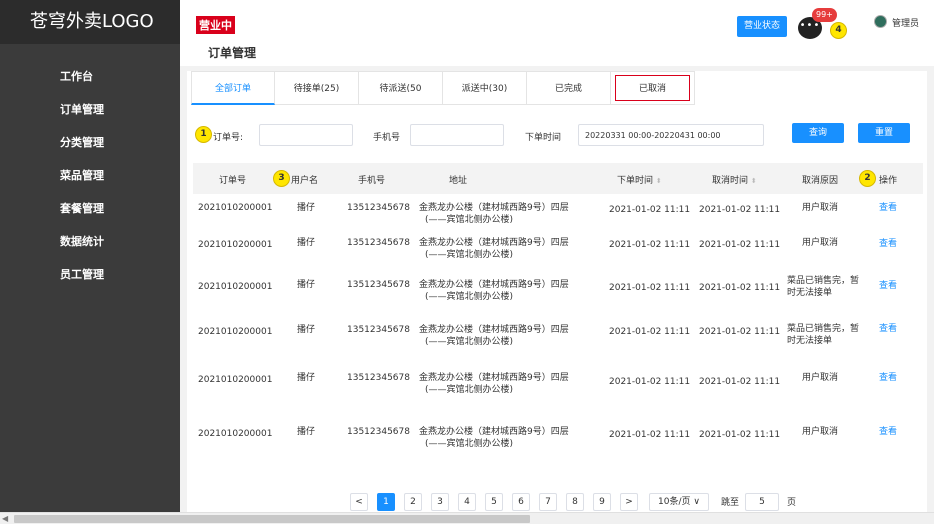  Describe the element at coordinates (386, 502) in the screenshot. I see `page-button: 1` at that location.